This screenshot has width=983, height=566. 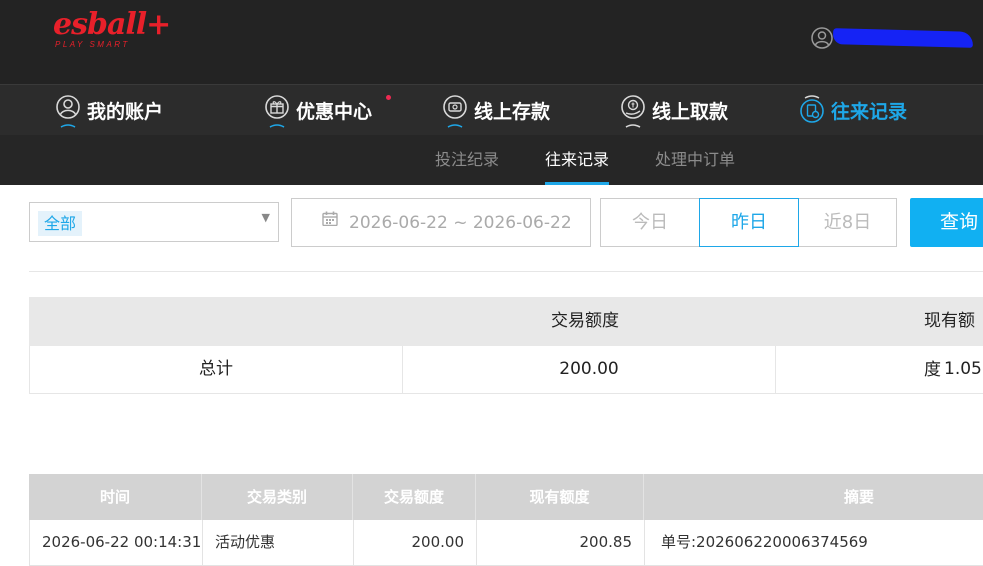 I want to click on logo: esball+ PLAY SMART, so click(x=112, y=28).